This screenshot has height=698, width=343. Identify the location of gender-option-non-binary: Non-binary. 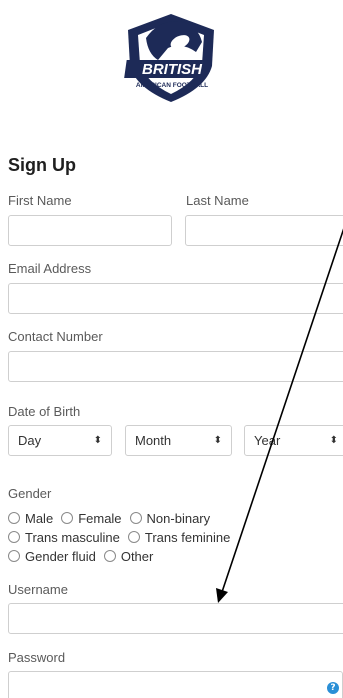
(170, 518).